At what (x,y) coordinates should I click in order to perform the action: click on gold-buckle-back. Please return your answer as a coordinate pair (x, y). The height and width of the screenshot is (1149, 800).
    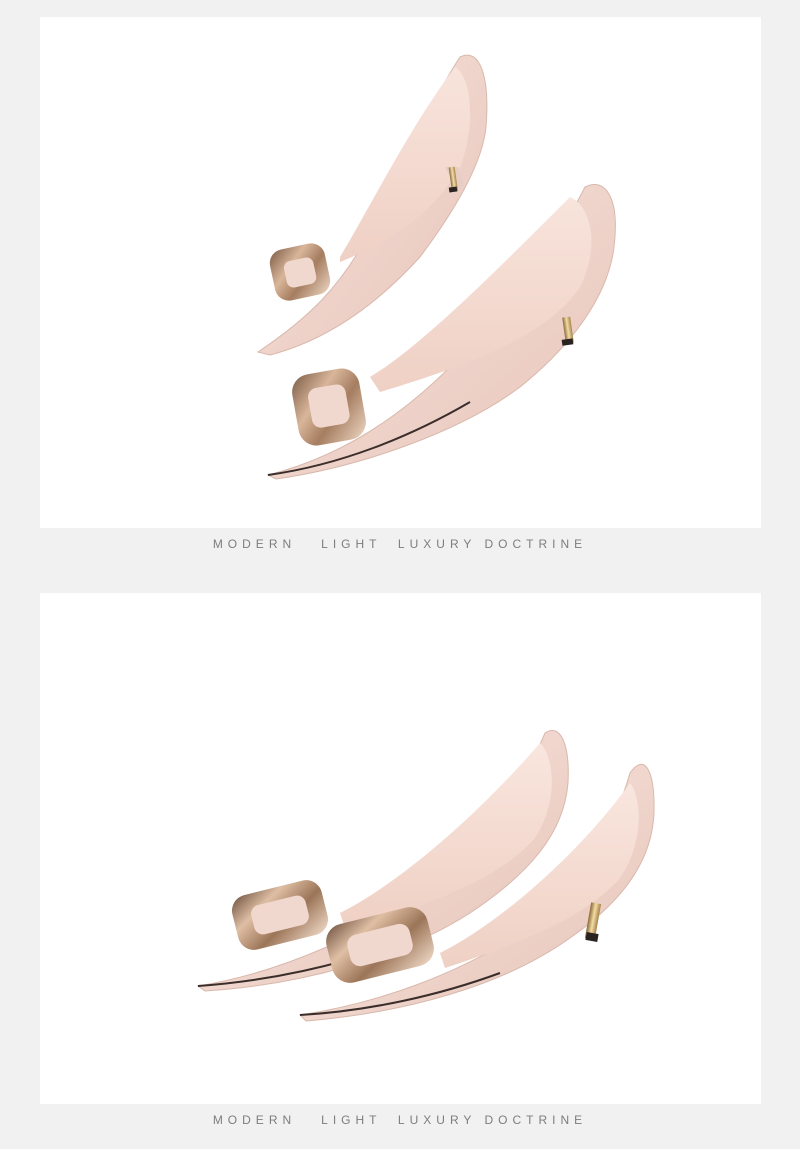
    Looking at the image, I should click on (300, 272).